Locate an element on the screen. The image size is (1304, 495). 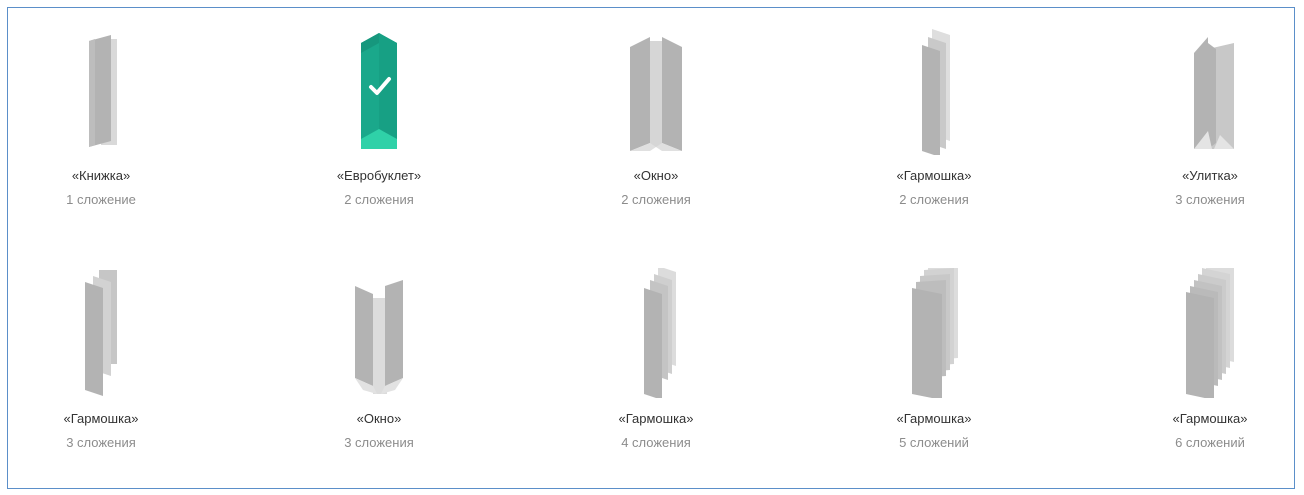
fold-option-roll: «Улитка» 3 сложения is located at coordinates (1207, 117).